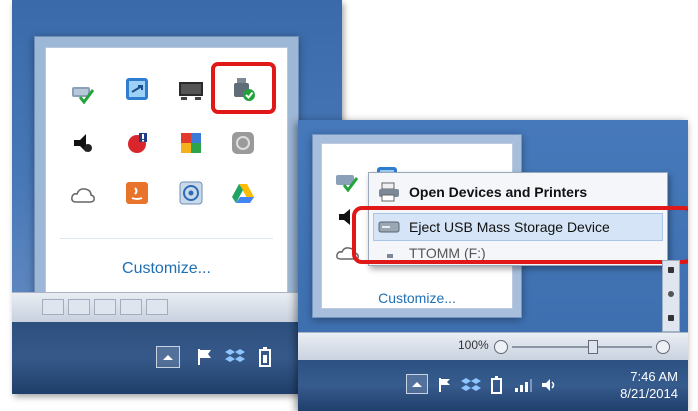  What do you see at coordinates (243, 88) in the screenshot?
I see `highlight-usb-icon` at bounding box center [243, 88].